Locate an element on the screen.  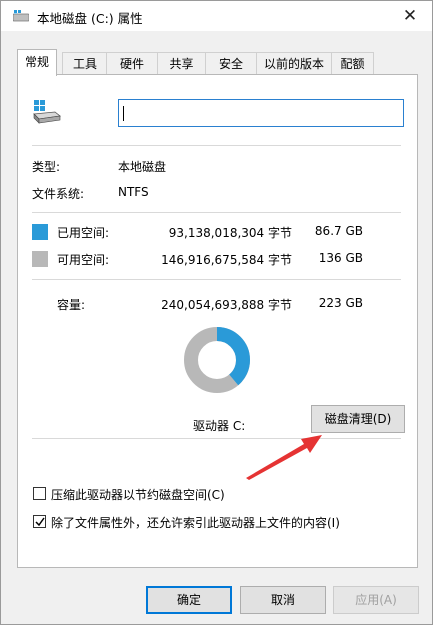
text-caret is located at coordinates (123, 113).